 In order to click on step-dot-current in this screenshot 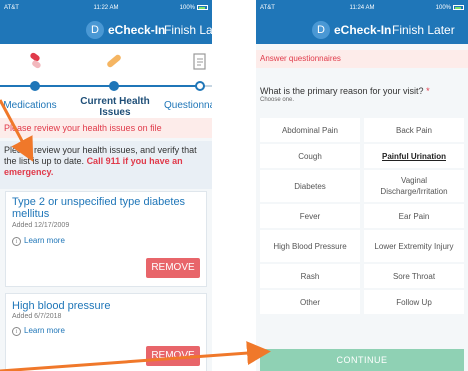, I will do `click(114, 86)`.